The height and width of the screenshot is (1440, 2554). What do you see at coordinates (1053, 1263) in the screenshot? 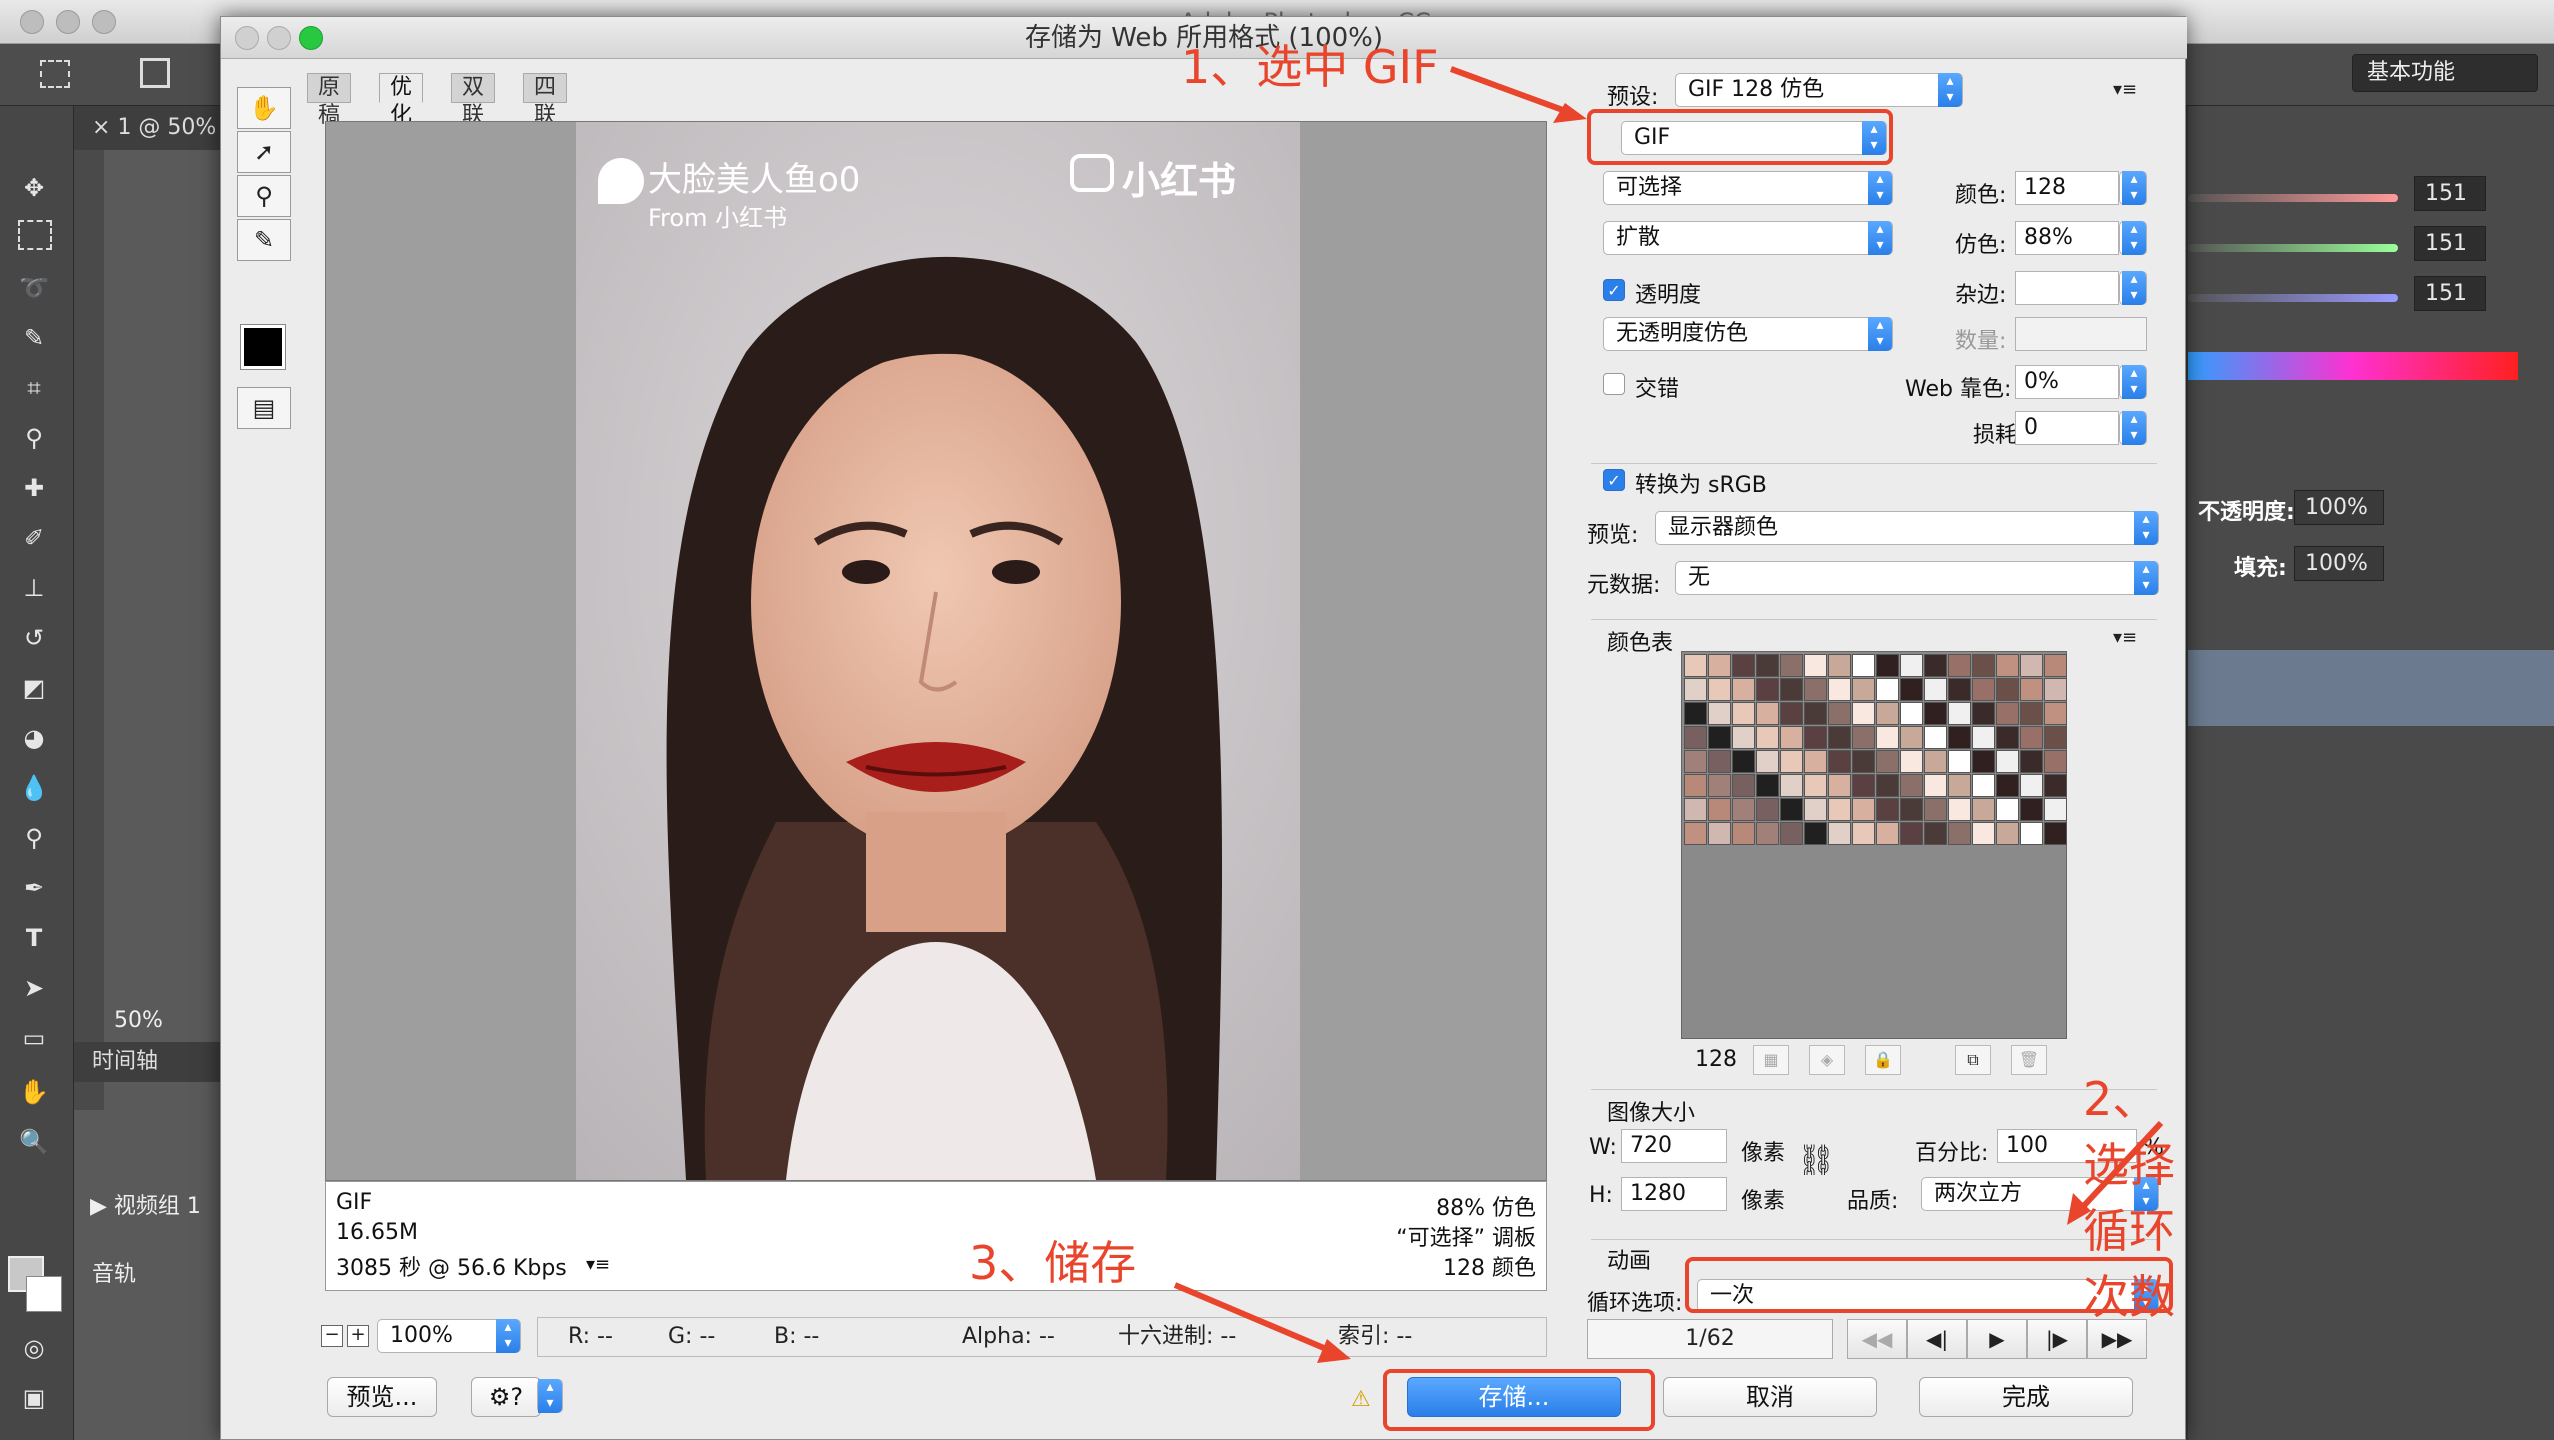
I see `annotation-step3: 3、储存` at bounding box center [1053, 1263].